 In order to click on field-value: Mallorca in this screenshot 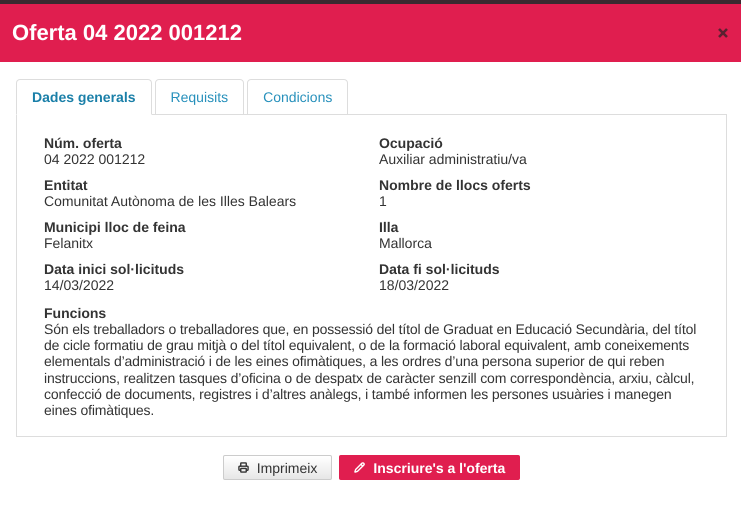, I will do `click(406, 243)`.